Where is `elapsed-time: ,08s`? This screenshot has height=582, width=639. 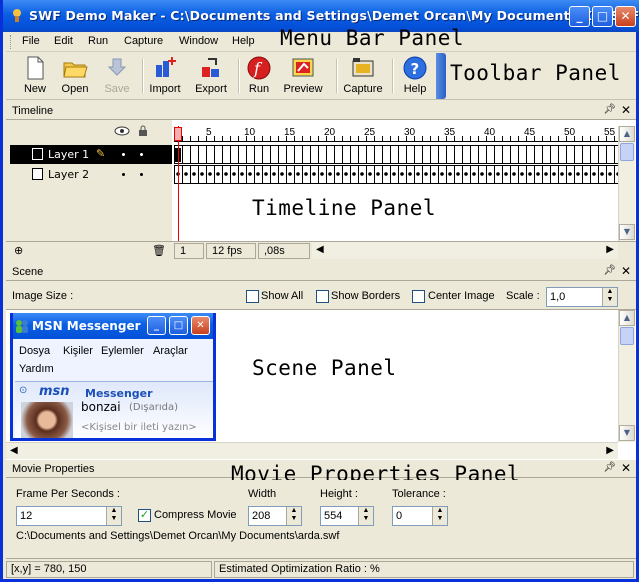
elapsed-time: ,08s is located at coordinates (284, 251).